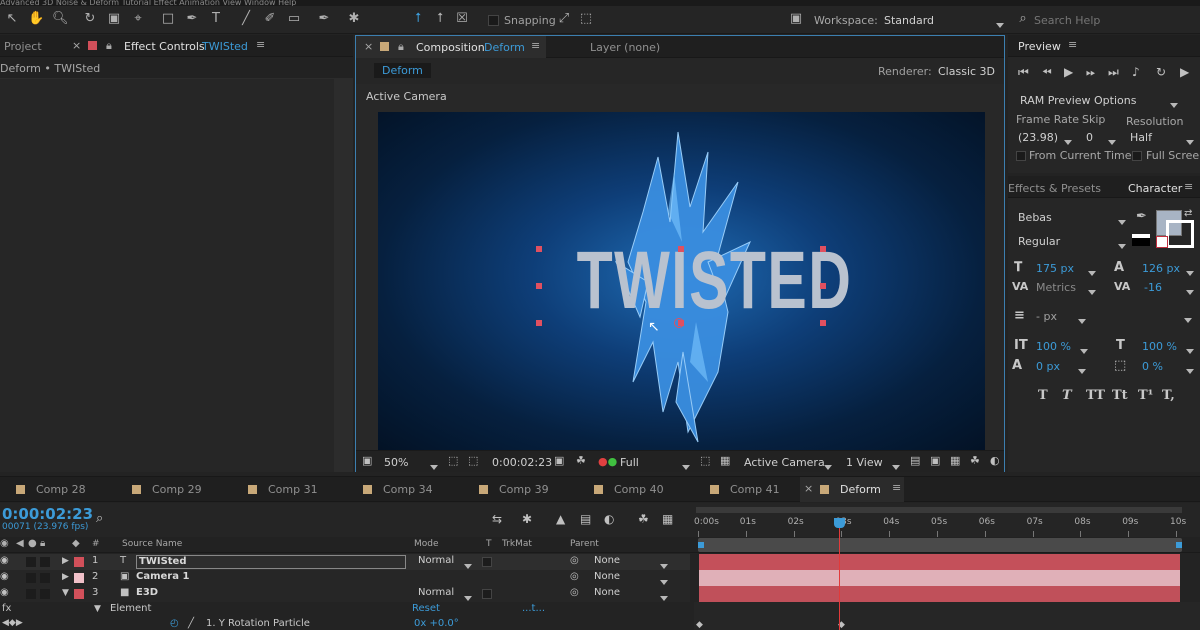 Image resolution: width=1200 pixels, height=630 pixels. What do you see at coordinates (625, 47) in the screenshot?
I see `tab-layer: Layer (none)` at bounding box center [625, 47].